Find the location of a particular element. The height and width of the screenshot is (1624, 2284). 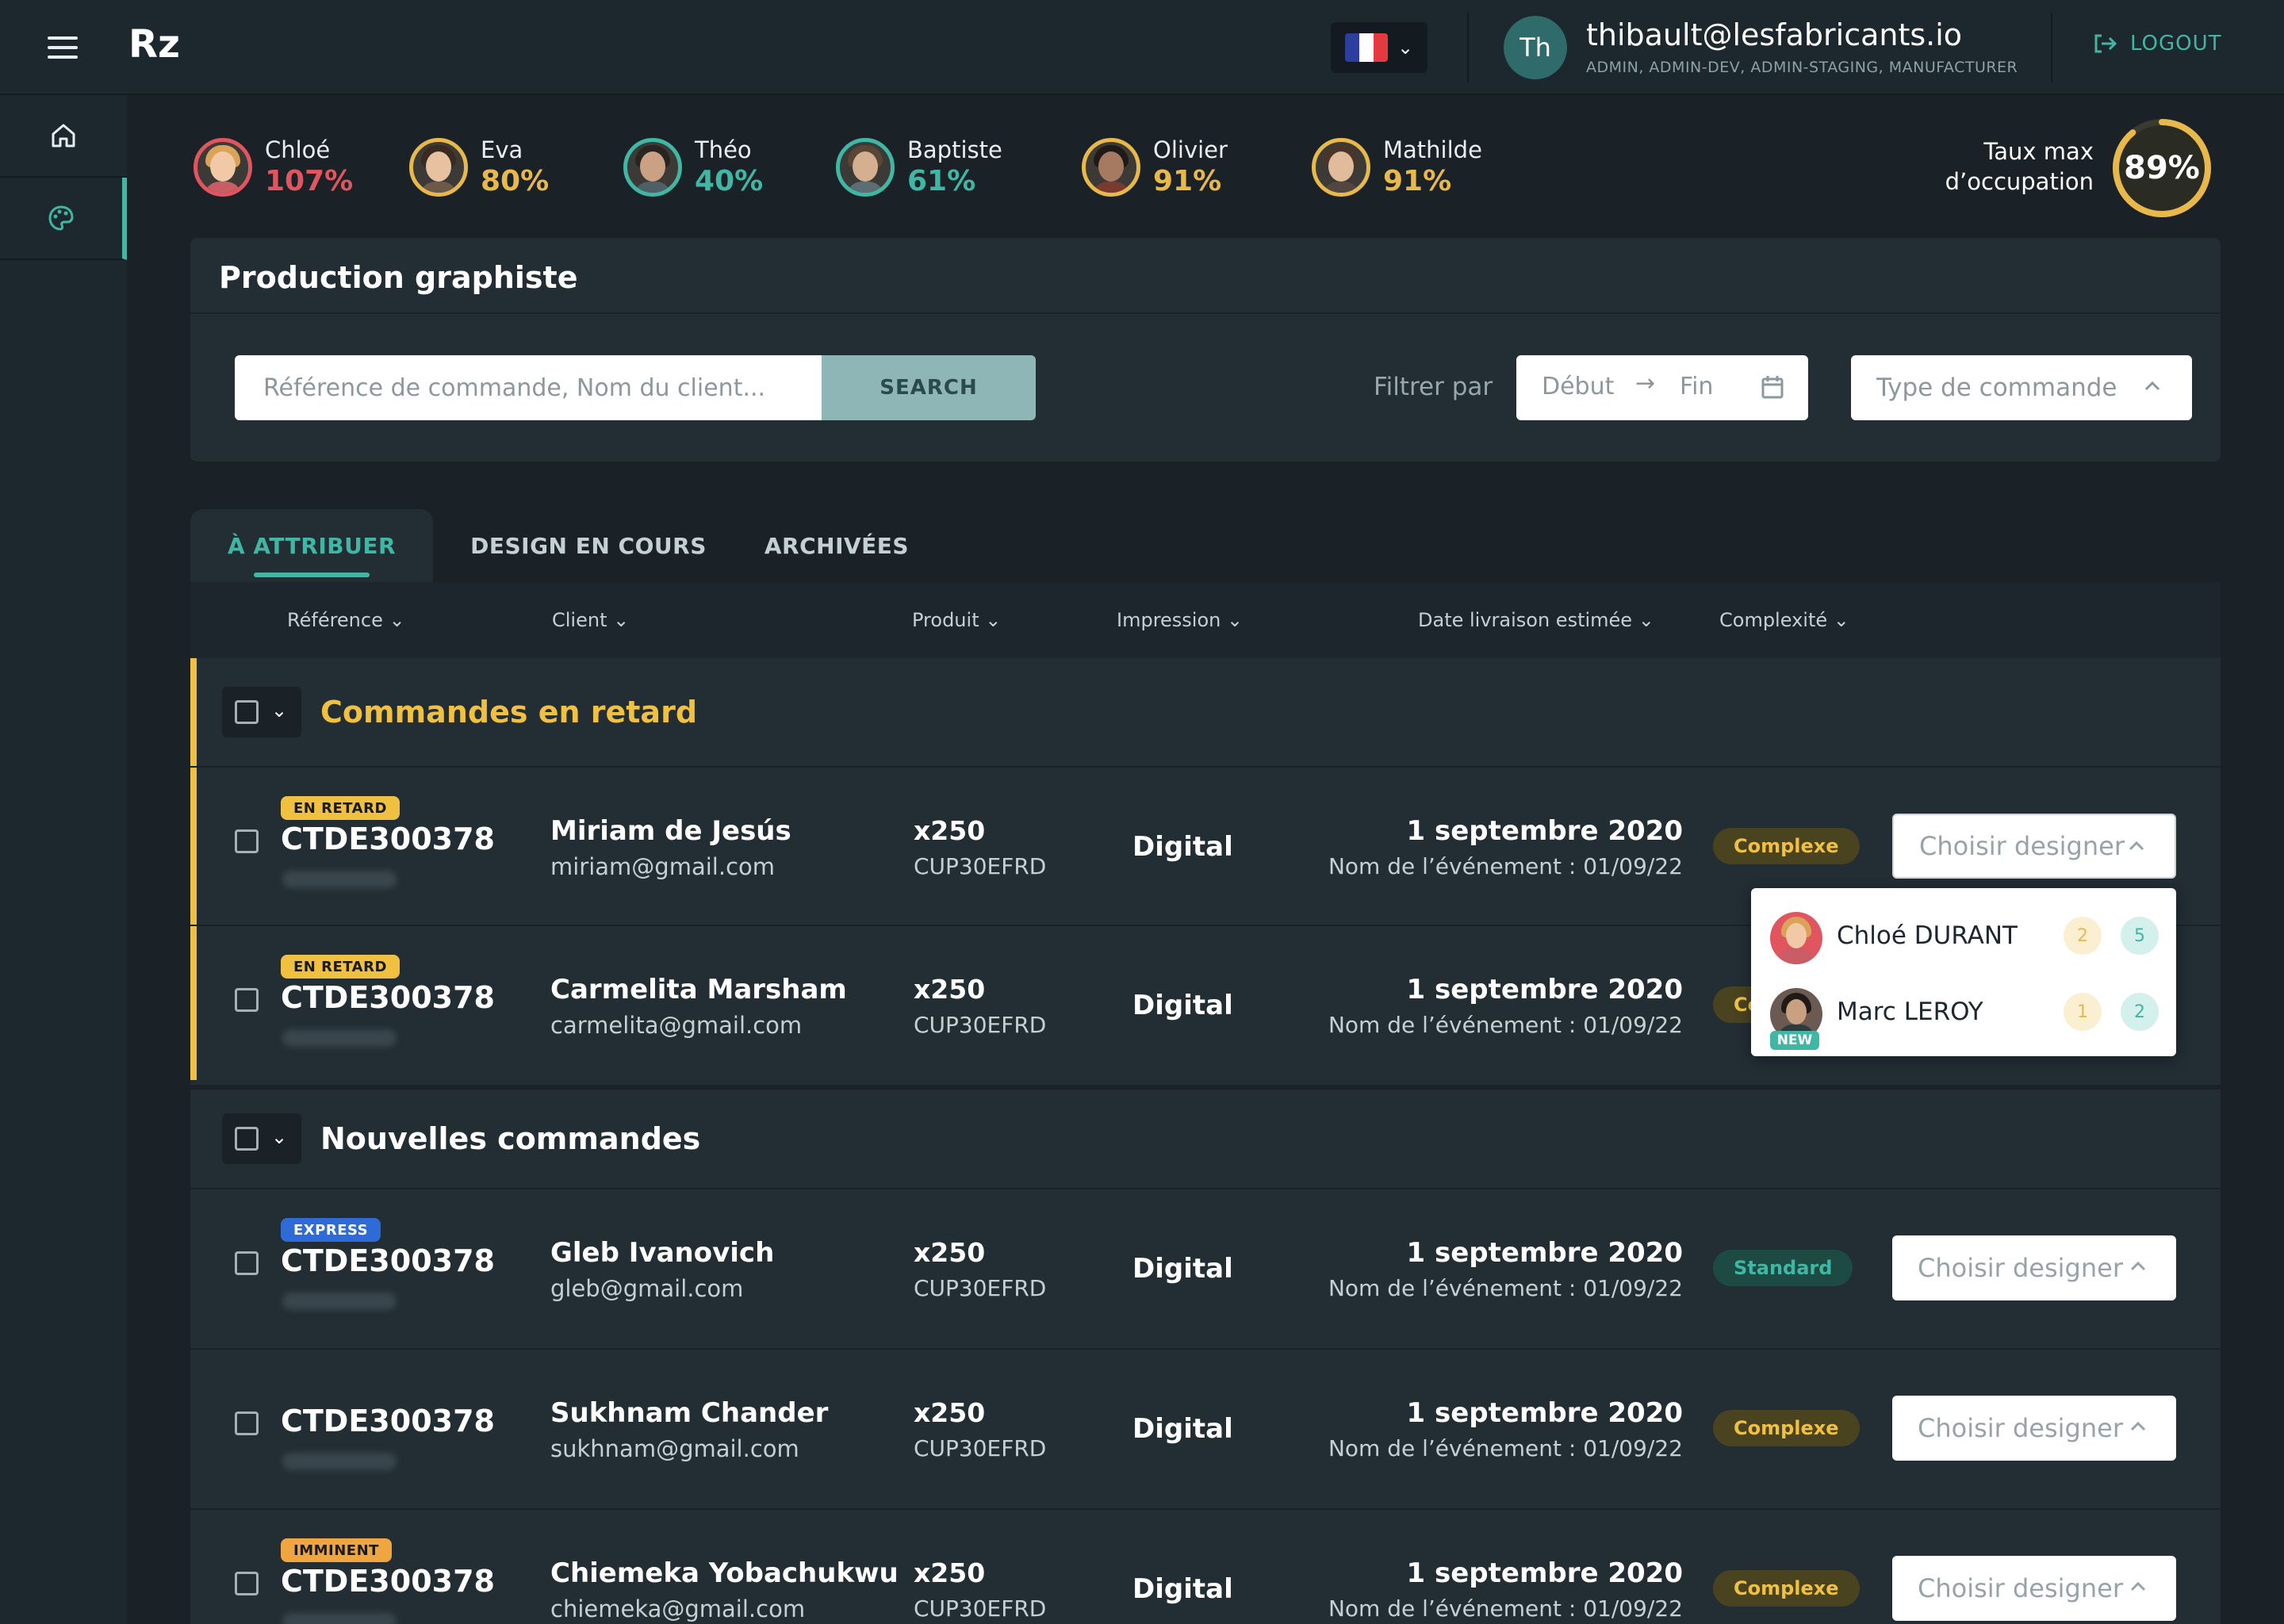

group-header-new: ⌄ Nouvelles commandes is located at coordinates (1205, 1139).